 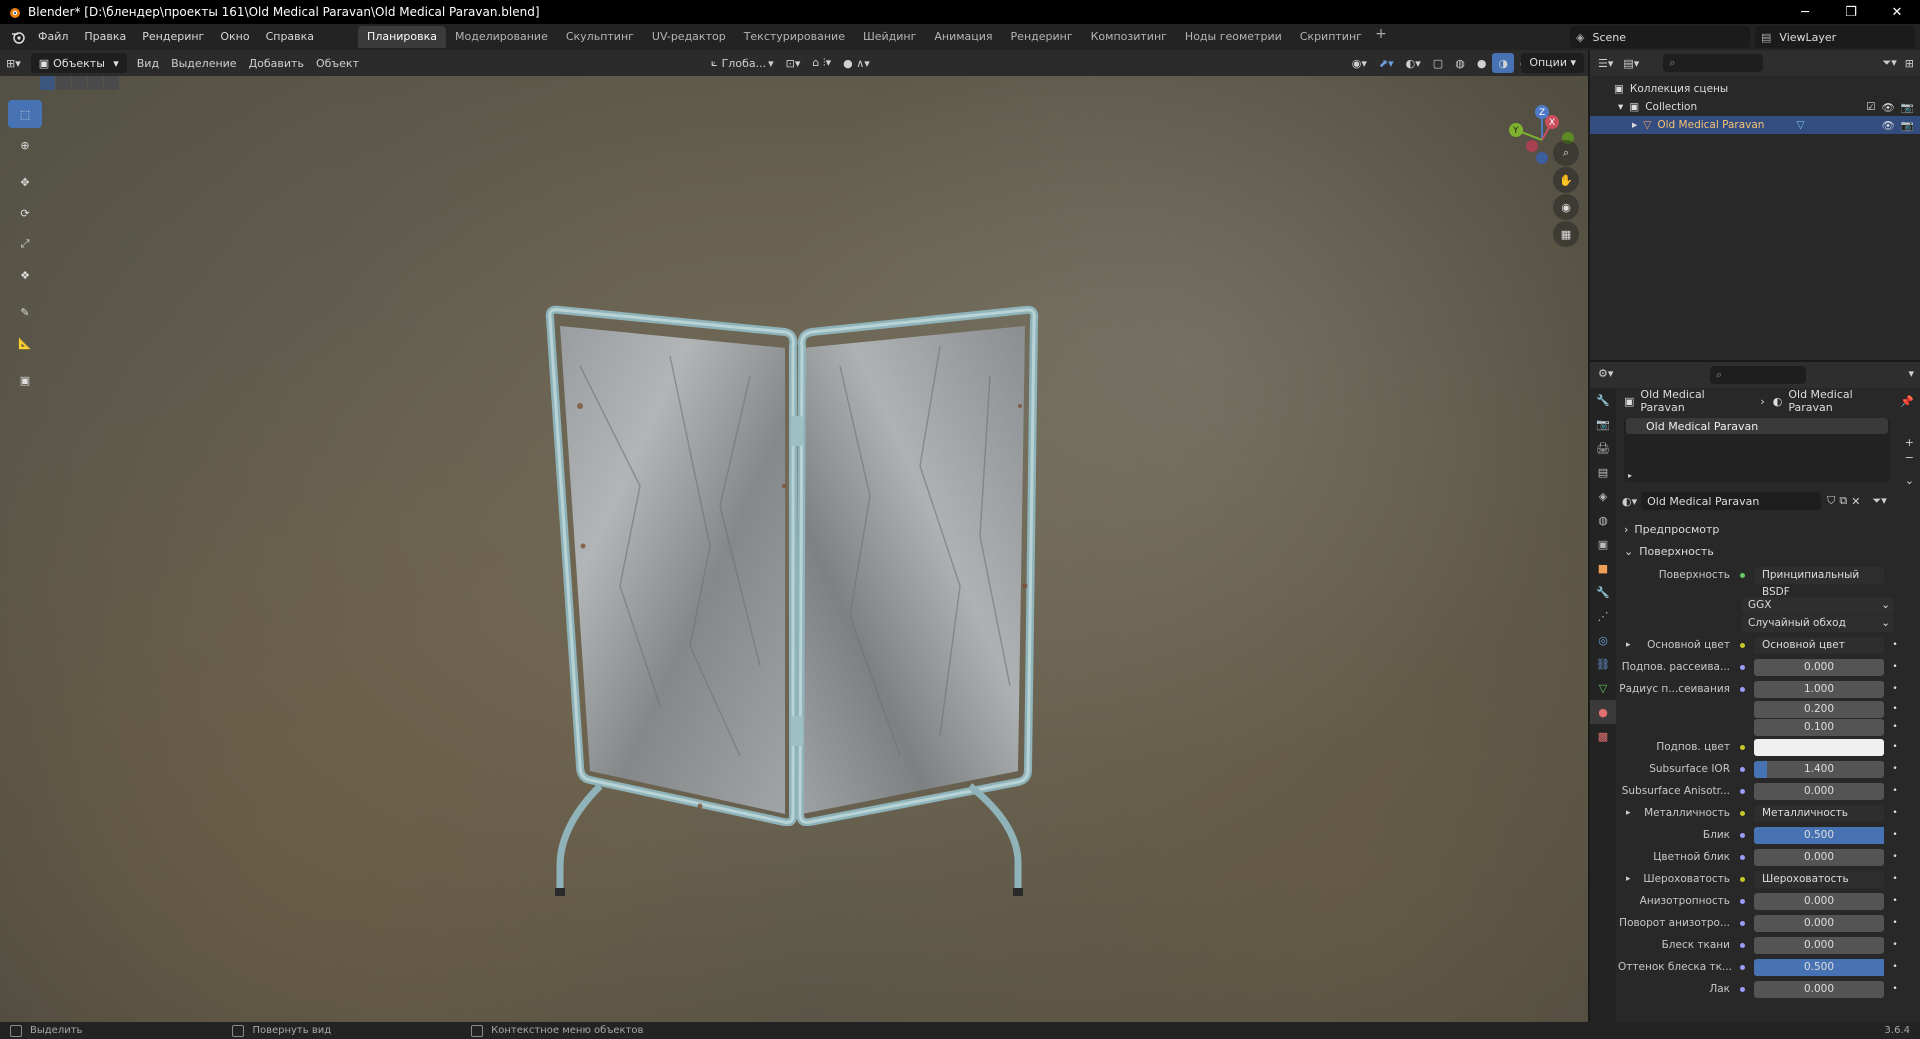 I want to click on shading-solid-icon: ●, so click(x=1482, y=63).